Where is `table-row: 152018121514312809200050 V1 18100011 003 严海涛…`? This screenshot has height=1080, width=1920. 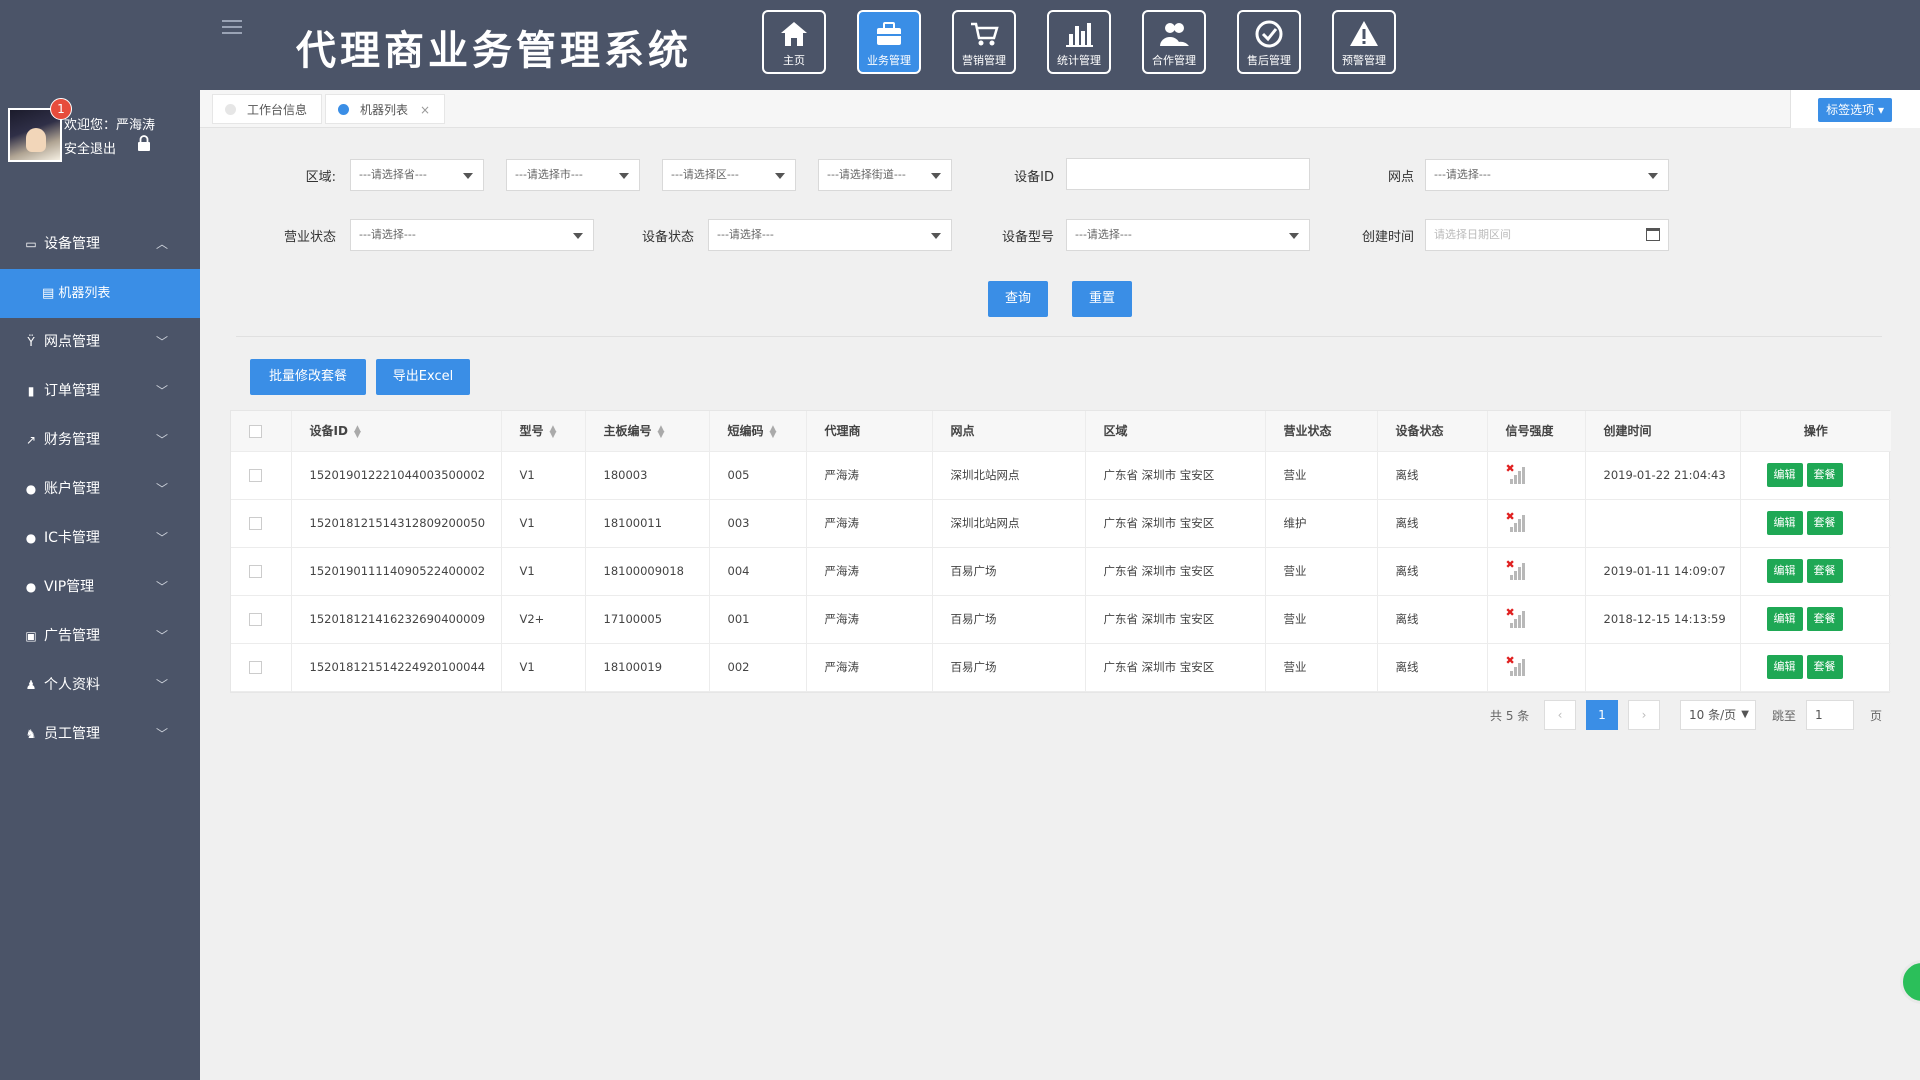 table-row: 152018121514312809200050 V1 18100011 003 严海涛… is located at coordinates (1061, 523).